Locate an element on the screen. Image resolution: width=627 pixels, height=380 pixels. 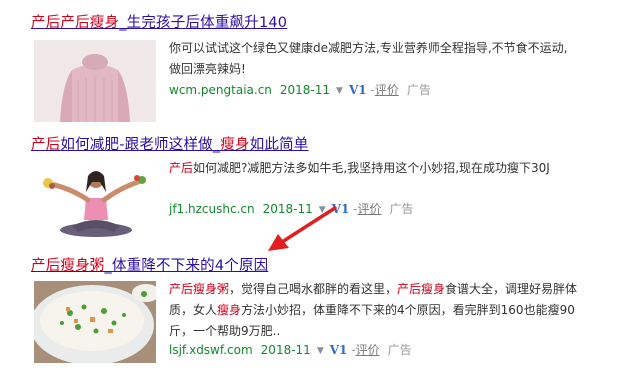
result-meta: jf1.hzcushc.cn 2018-11 ▼ V1 -评价 广告 is located at coordinates (291, 210).